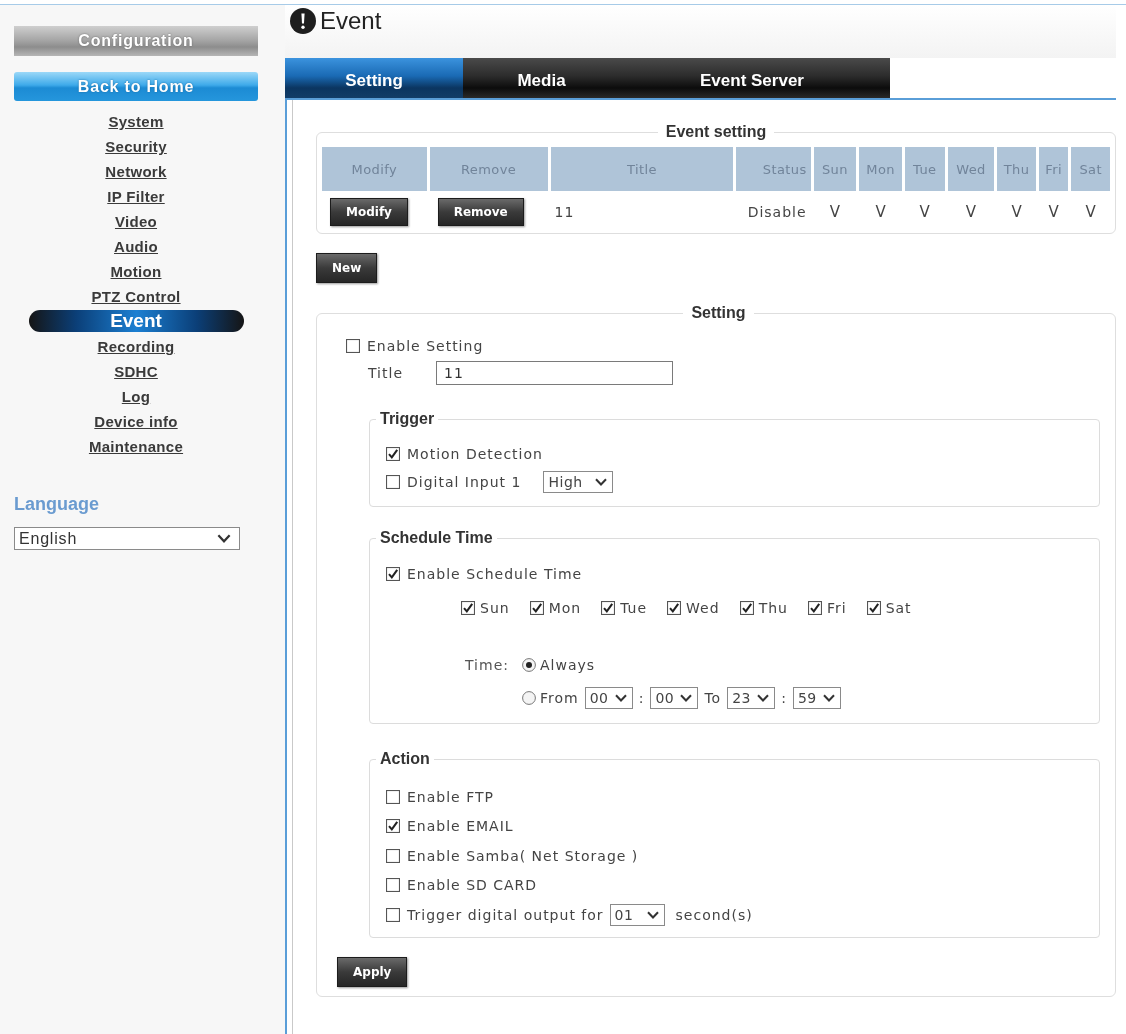 This screenshot has width=1126, height=1034. I want to click on column-header: Status, so click(773, 169).